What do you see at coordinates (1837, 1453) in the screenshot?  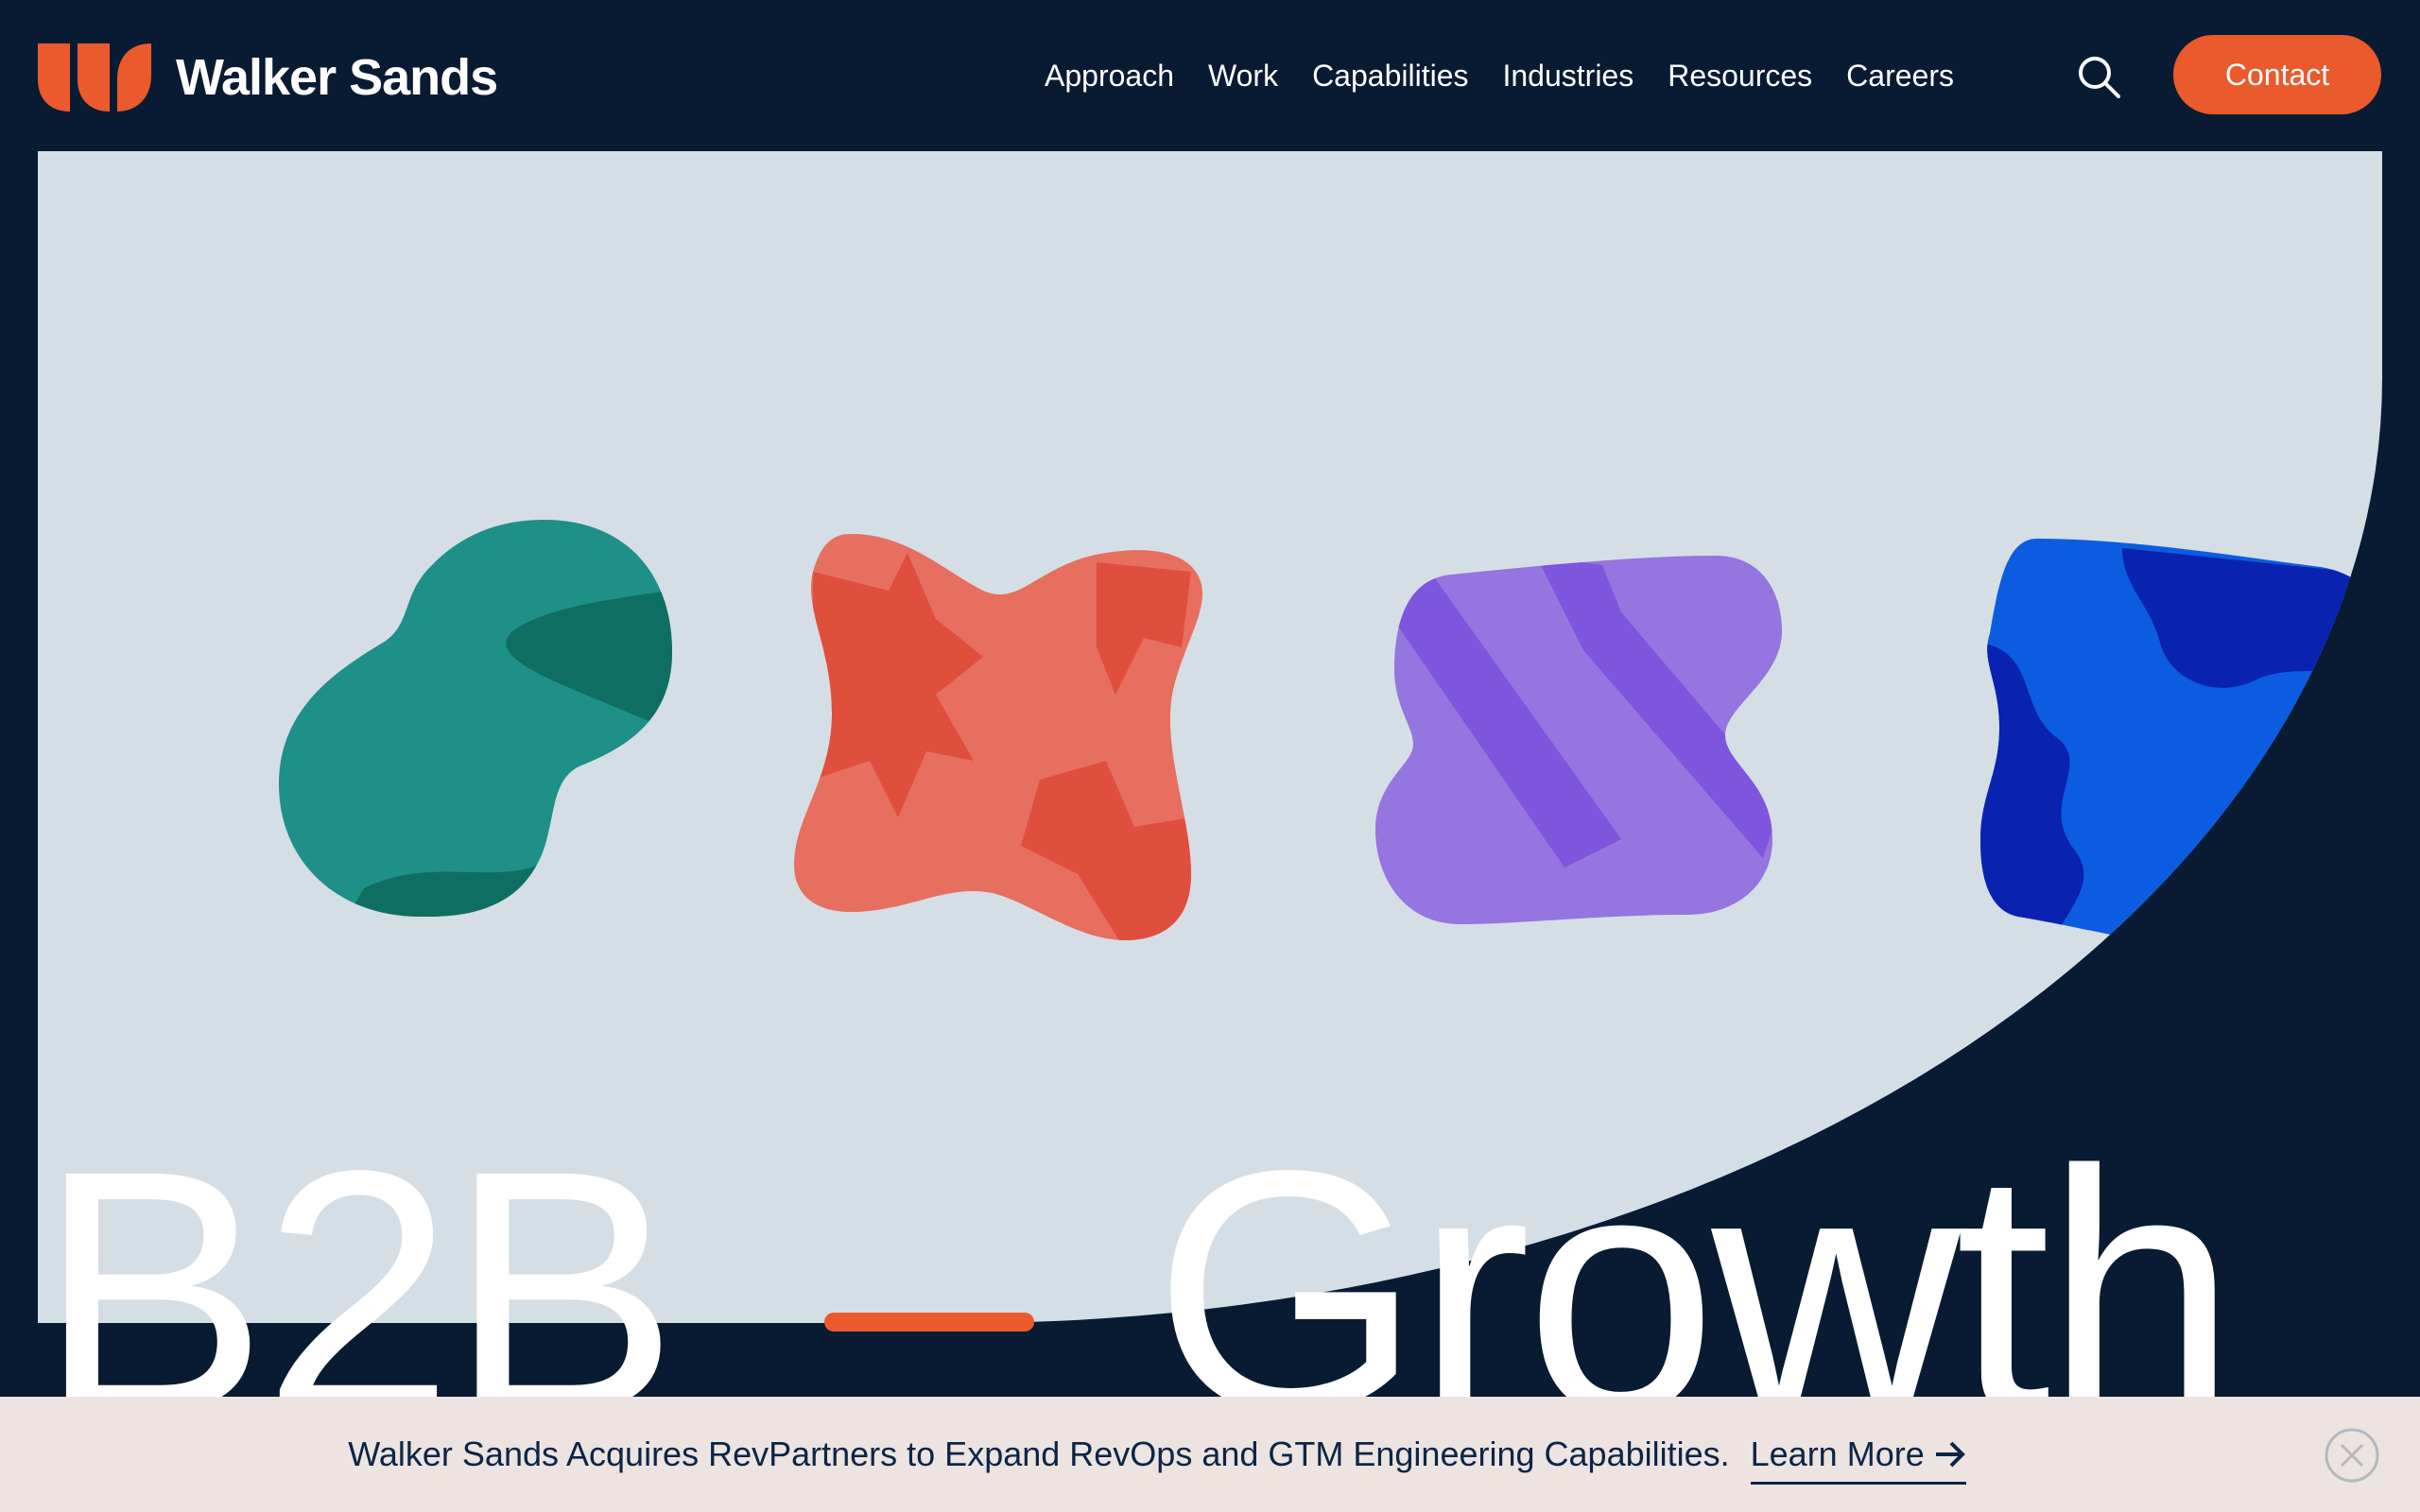 I see `learn-more-label: Learn More` at bounding box center [1837, 1453].